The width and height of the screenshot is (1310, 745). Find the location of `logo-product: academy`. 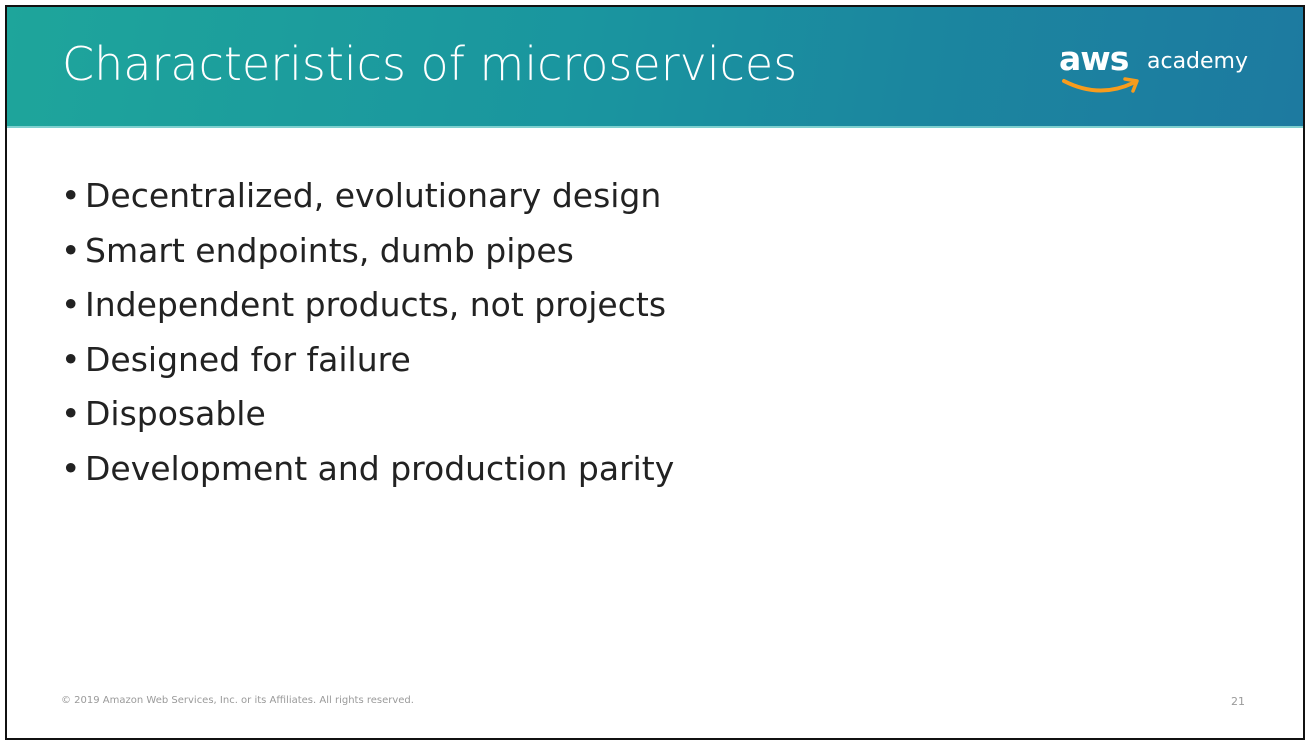

logo-product: academy is located at coordinates (1198, 61).